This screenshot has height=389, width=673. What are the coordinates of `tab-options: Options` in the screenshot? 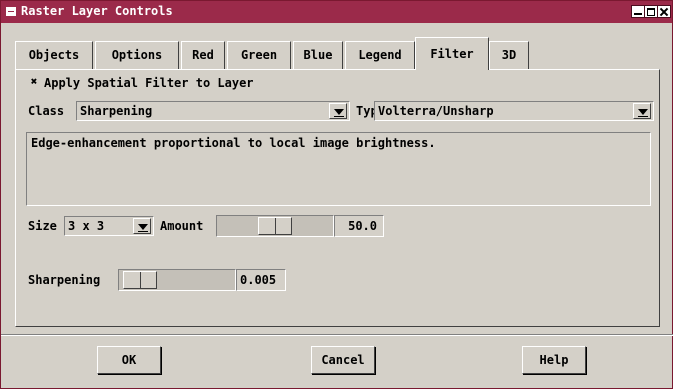 It's located at (137, 55).